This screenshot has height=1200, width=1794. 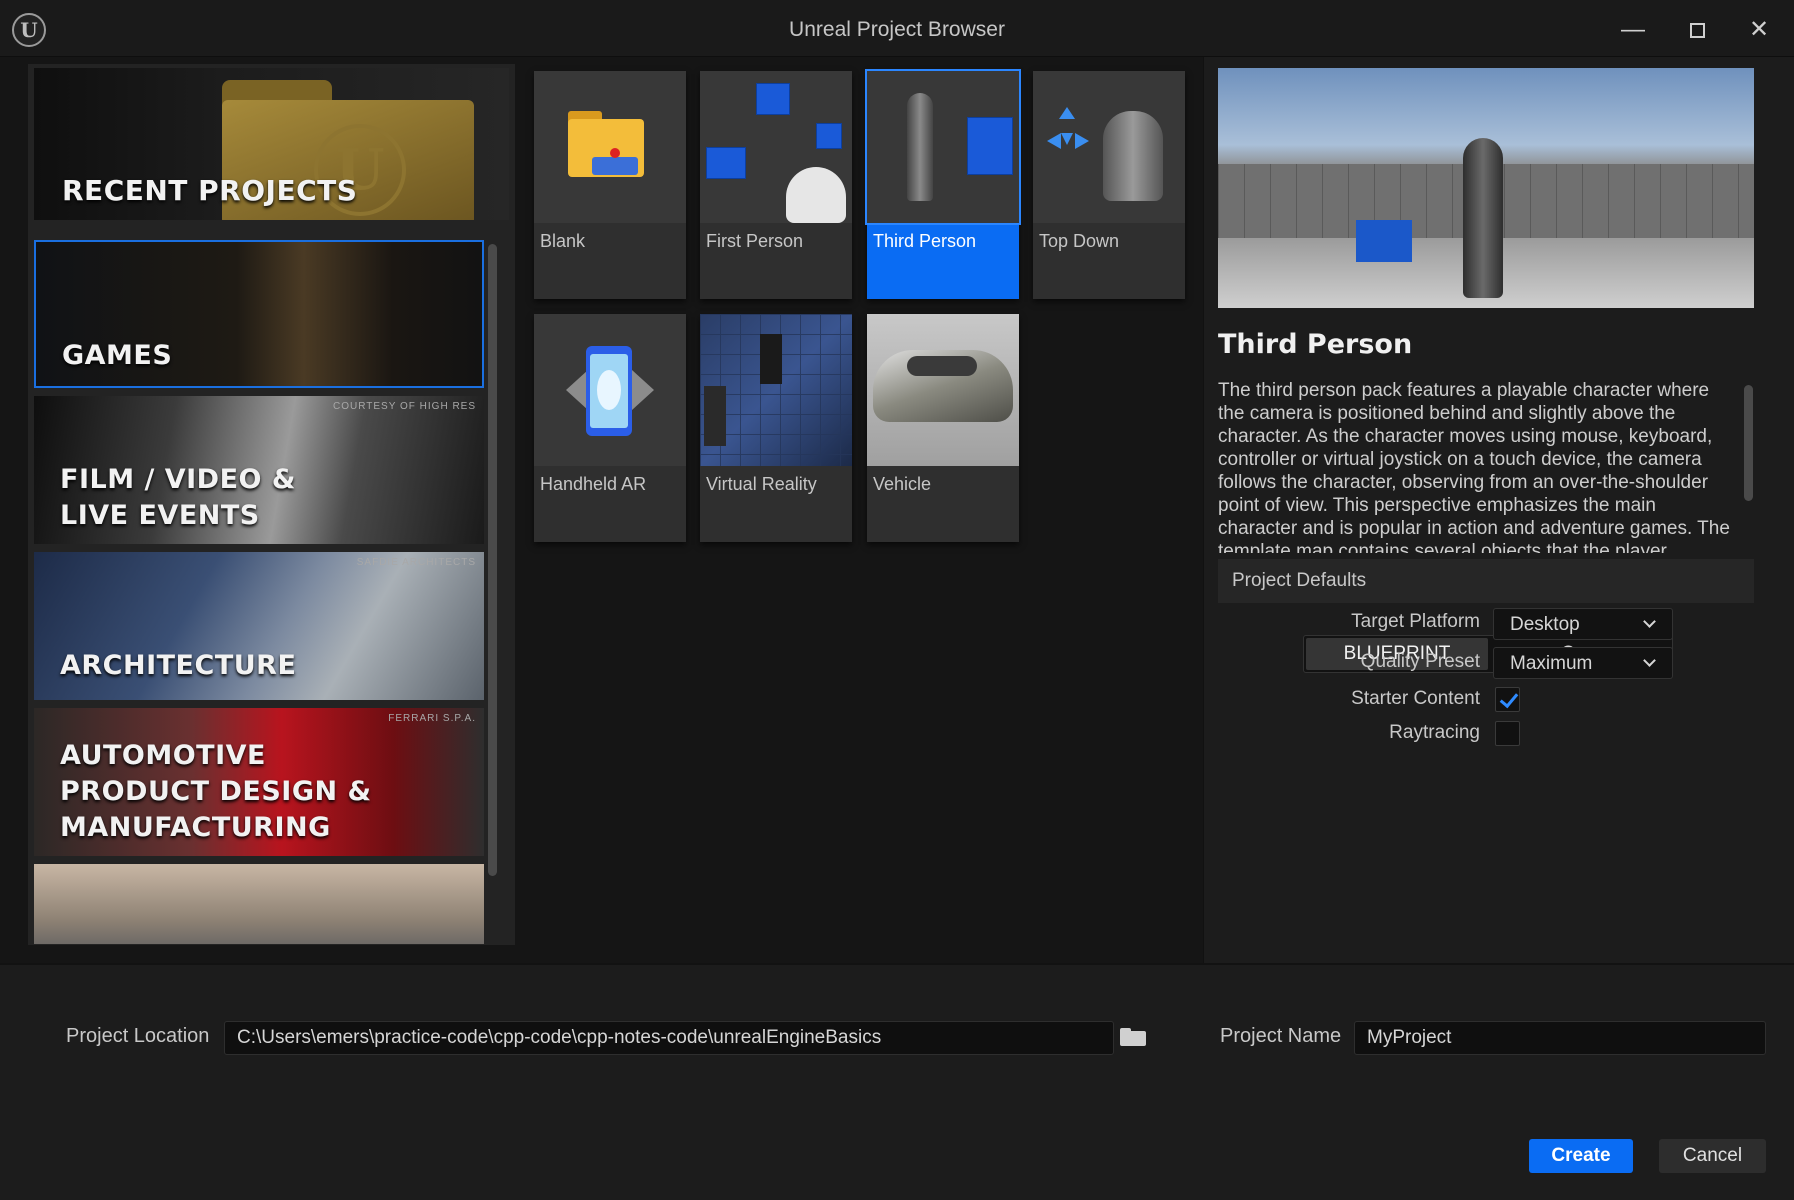 What do you see at coordinates (1109, 147) in the screenshot?
I see `top-down-thumbnail` at bounding box center [1109, 147].